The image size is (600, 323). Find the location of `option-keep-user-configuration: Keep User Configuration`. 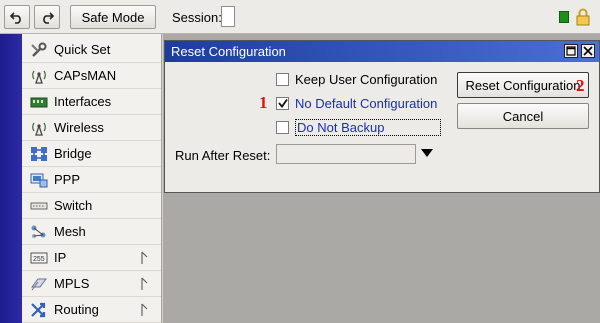

option-keep-user-configuration: Keep User Configuration is located at coordinates (356, 79).